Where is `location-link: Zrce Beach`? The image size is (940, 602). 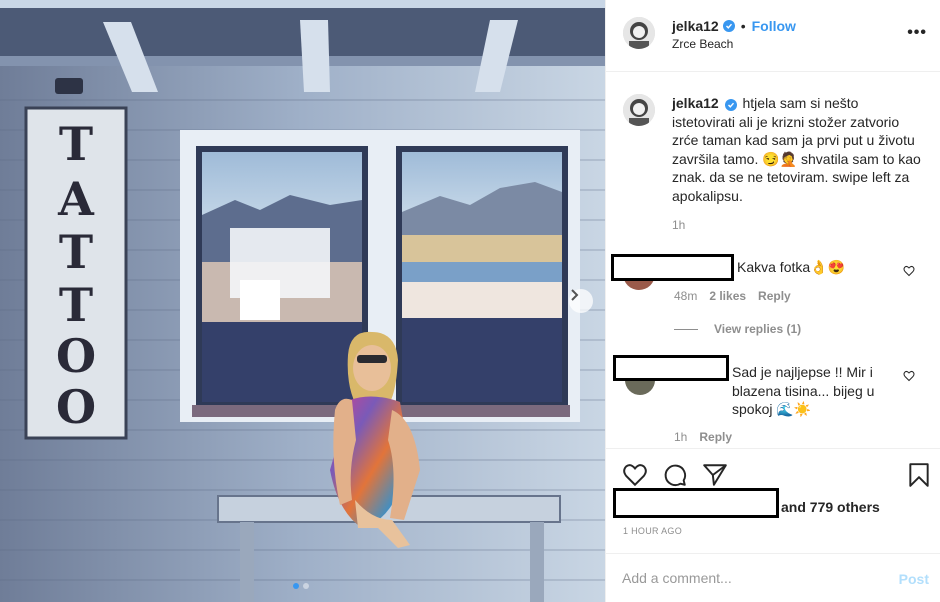 location-link: Zrce Beach is located at coordinates (702, 44).